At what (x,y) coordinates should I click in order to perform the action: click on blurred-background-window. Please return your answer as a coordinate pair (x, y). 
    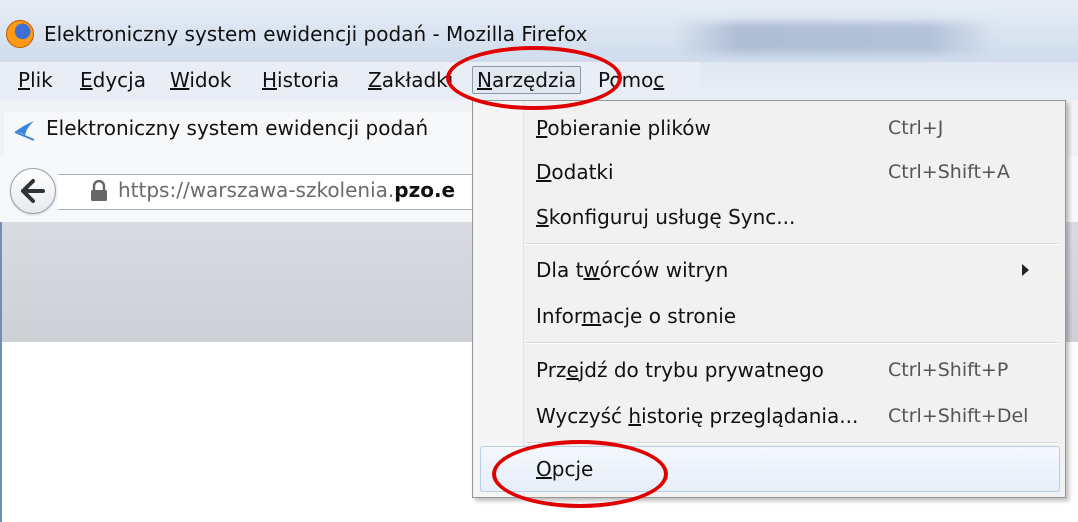
    Looking at the image, I should click on (835, 38).